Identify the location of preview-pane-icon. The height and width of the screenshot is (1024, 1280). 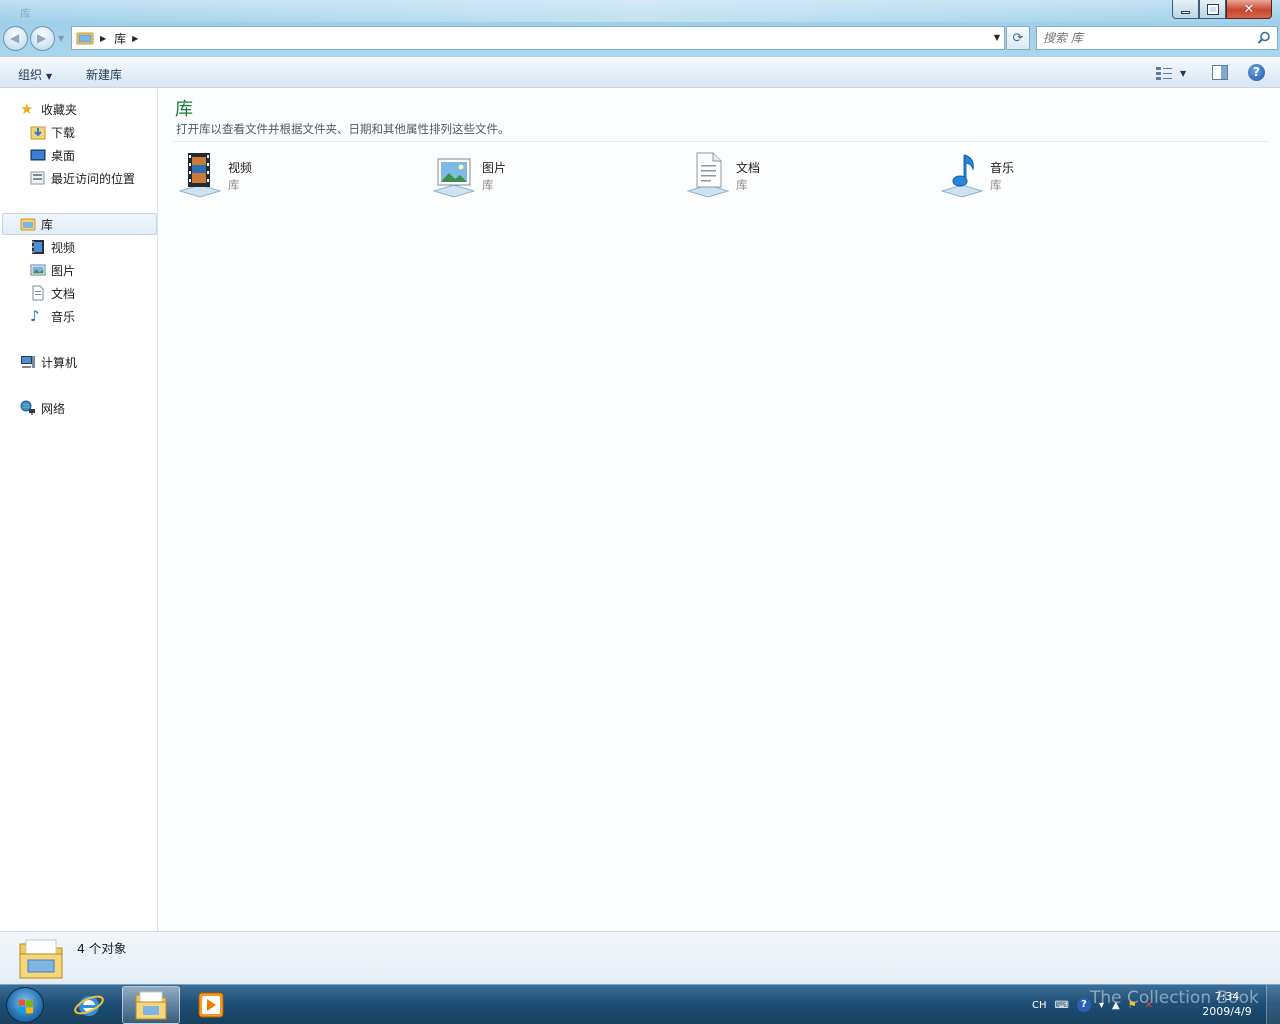
(1220, 72).